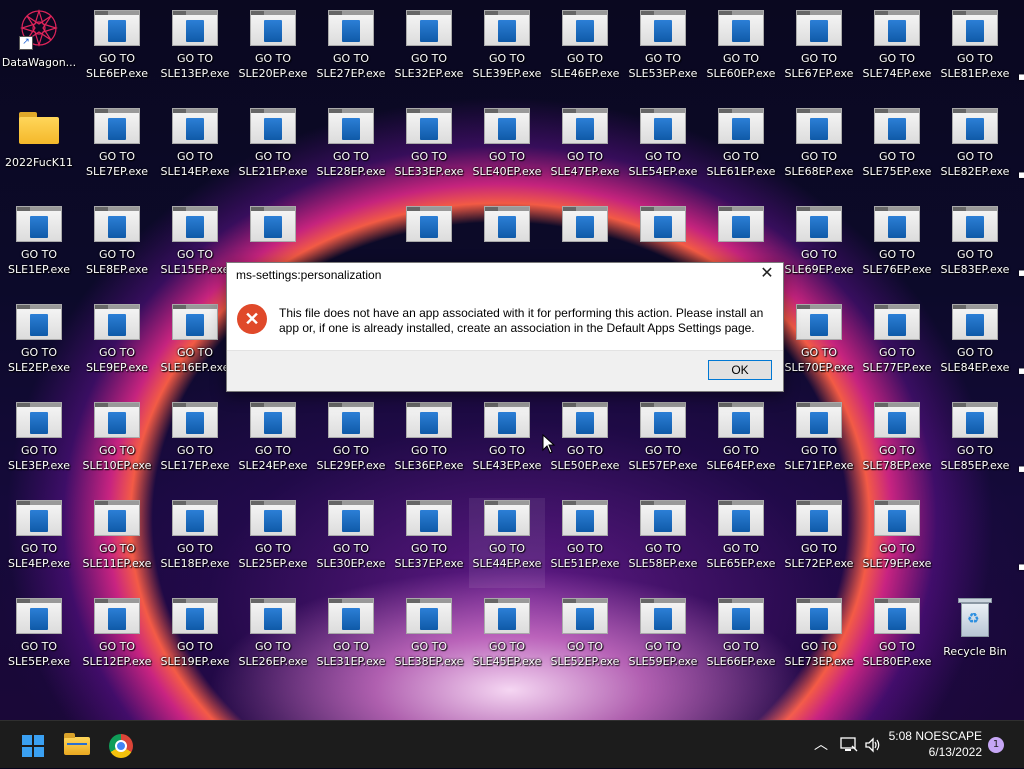 This screenshot has width=1024, height=769. I want to click on exe-shortcut-sle64ep: GO TO SLE64EP.exe, so click(741, 445).